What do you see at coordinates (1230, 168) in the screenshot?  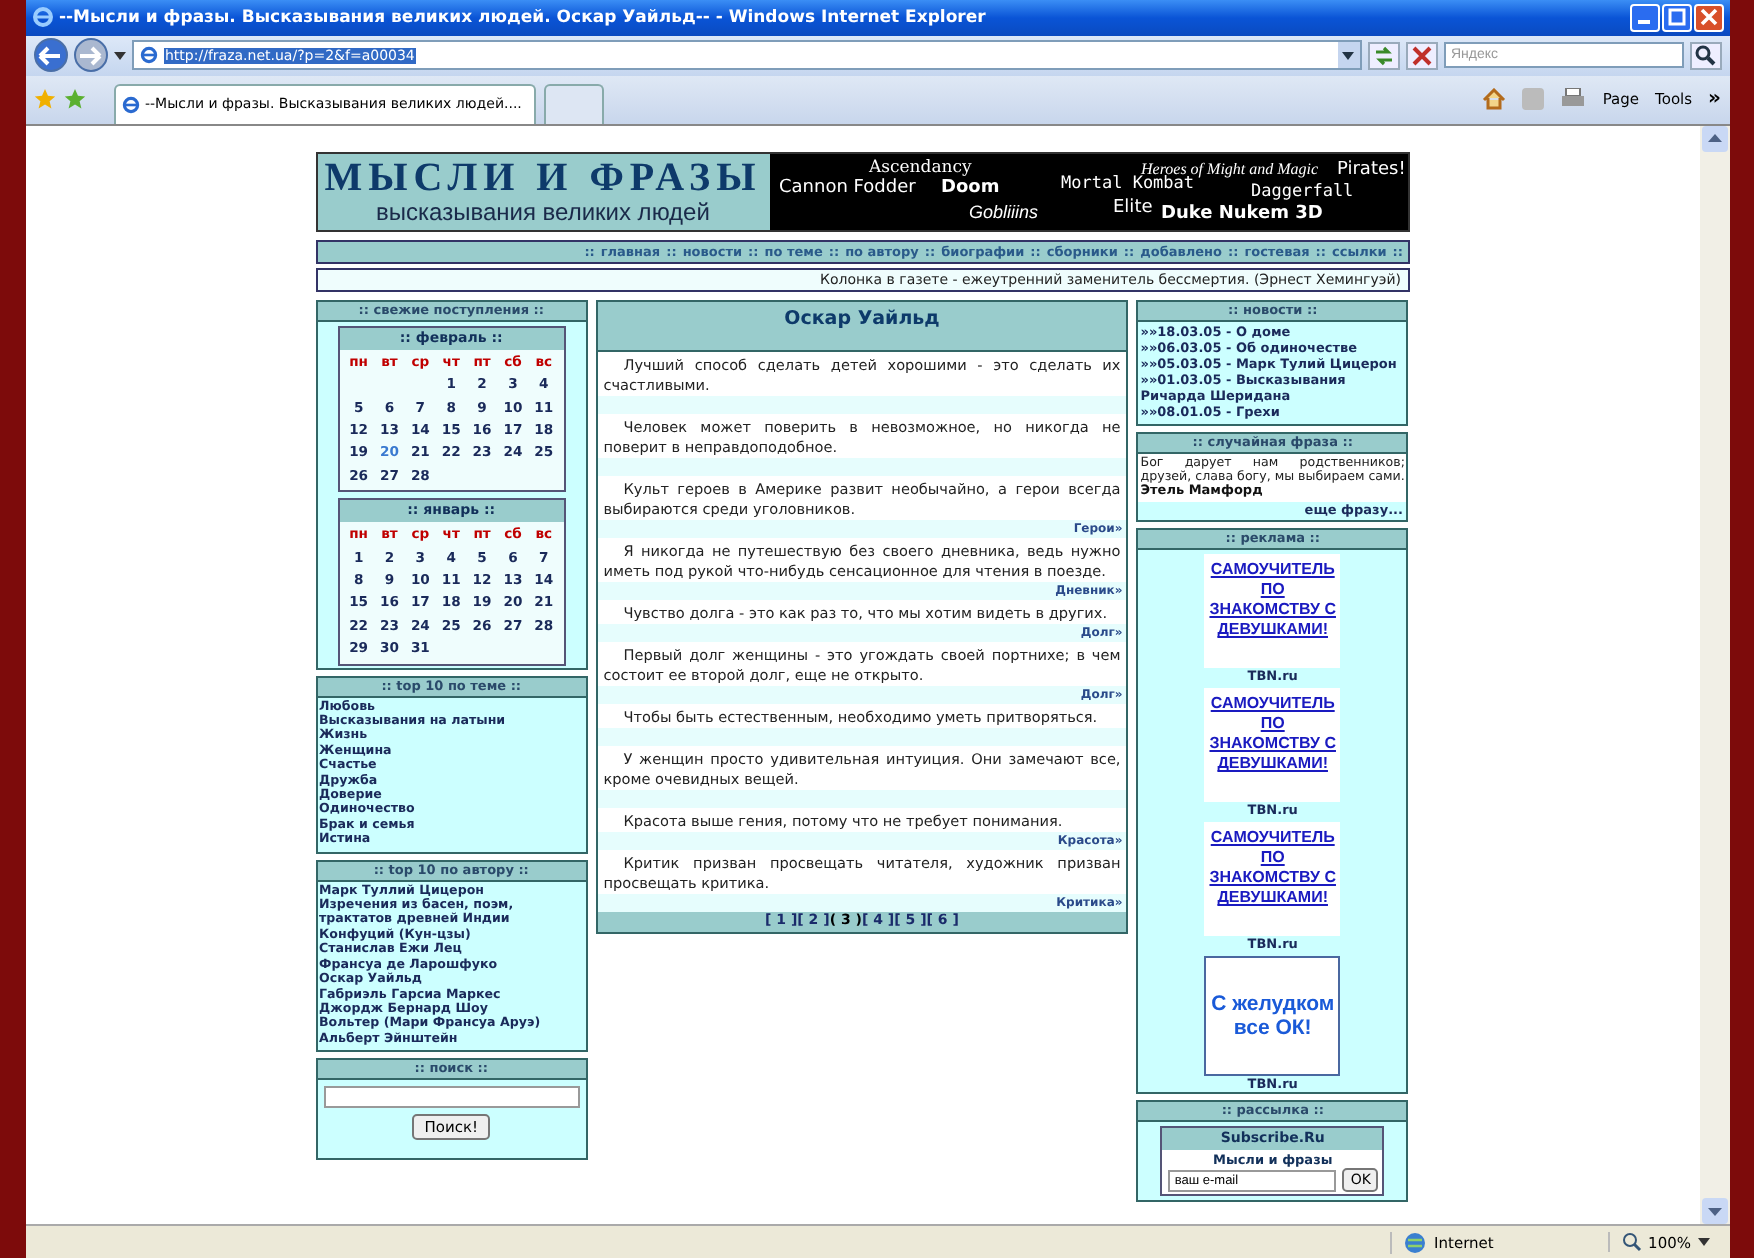 I see `game-title: Heroes of Might and Magic` at bounding box center [1230, 168].